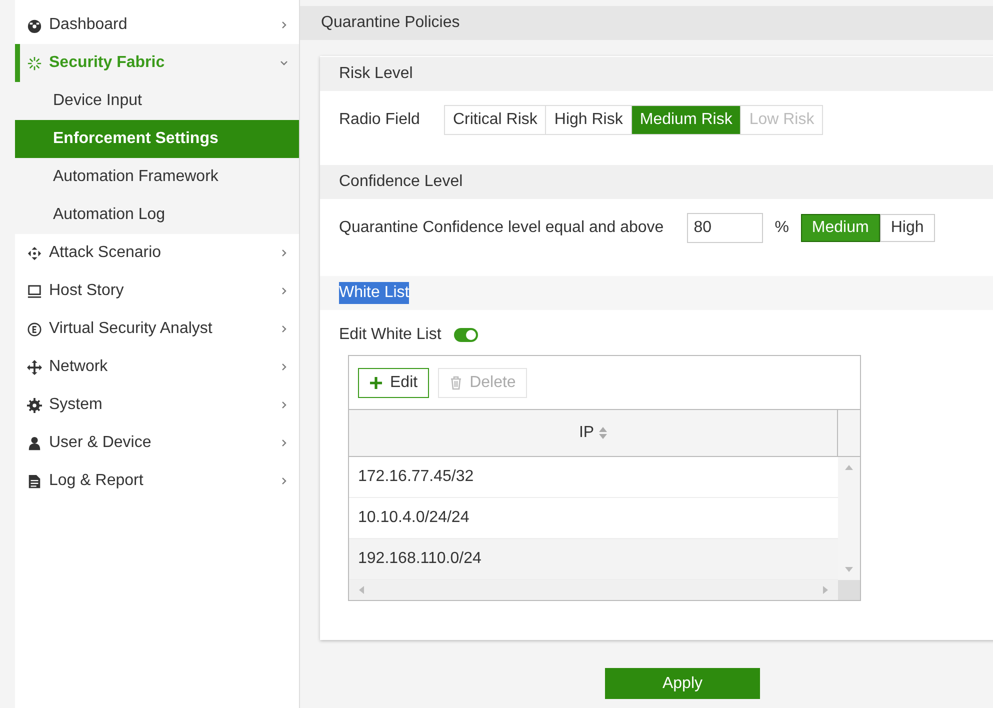 Image resolution: width=993 pixels, height=708 pixels. What do you see at coordinates (157, 481) in the screenshot?
I see `nav-item: Log & Report` at bounding box center [157, 481].